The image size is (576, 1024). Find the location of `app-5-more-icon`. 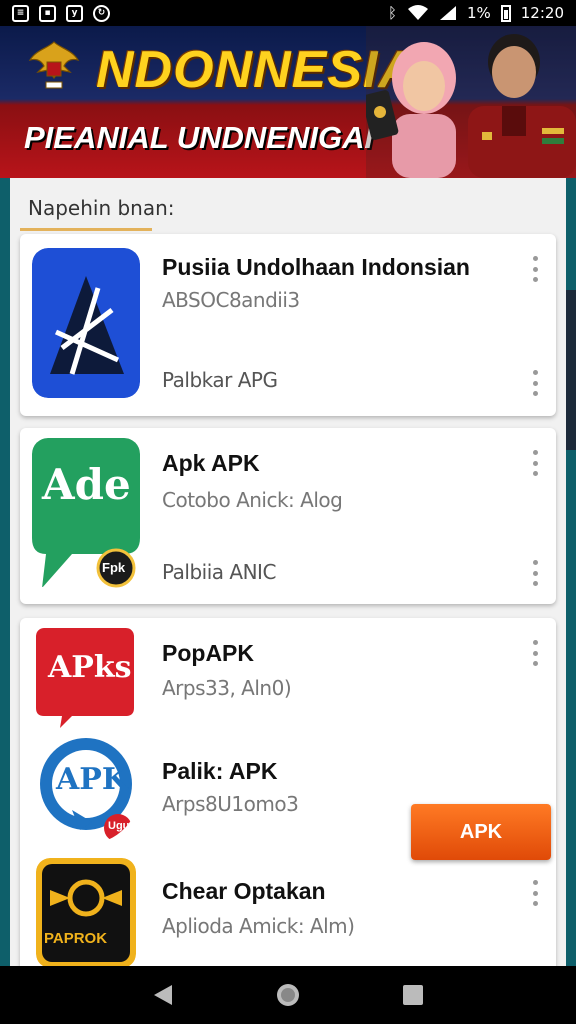

app-5-more-icon is located at coordinates (535, 893).